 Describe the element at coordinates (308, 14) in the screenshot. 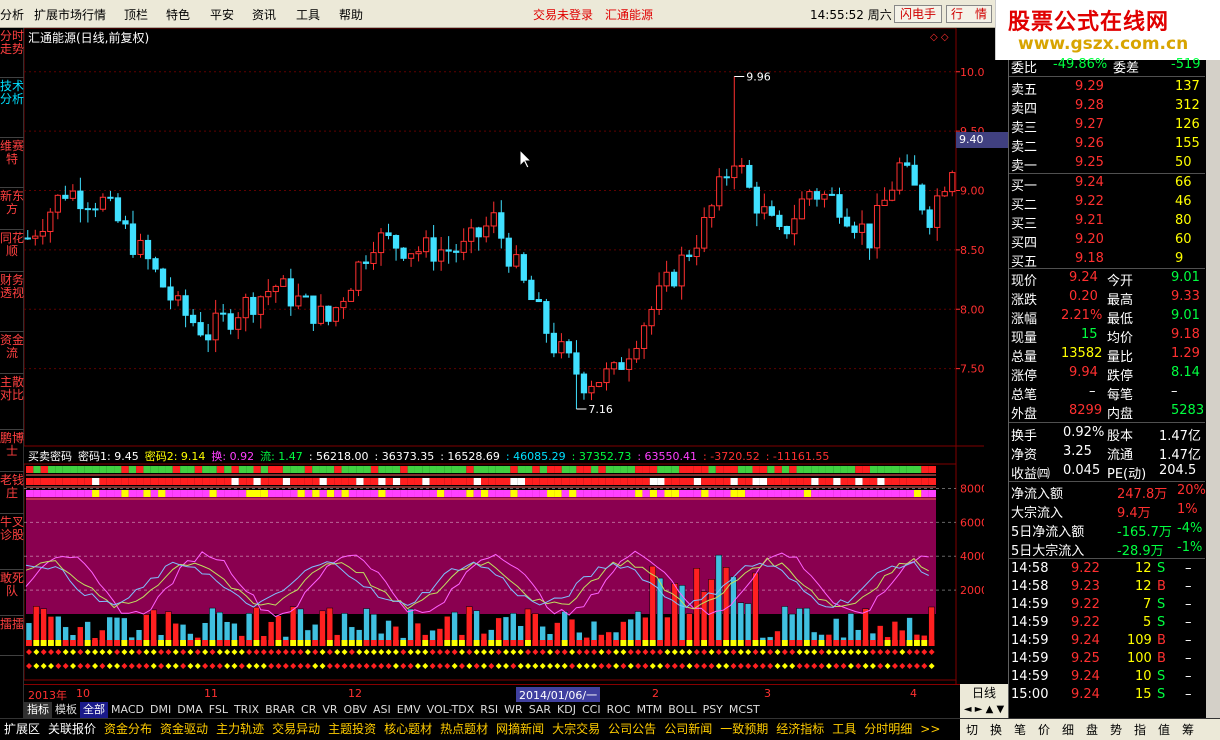

I see `menu-tools: 工具` at that location.